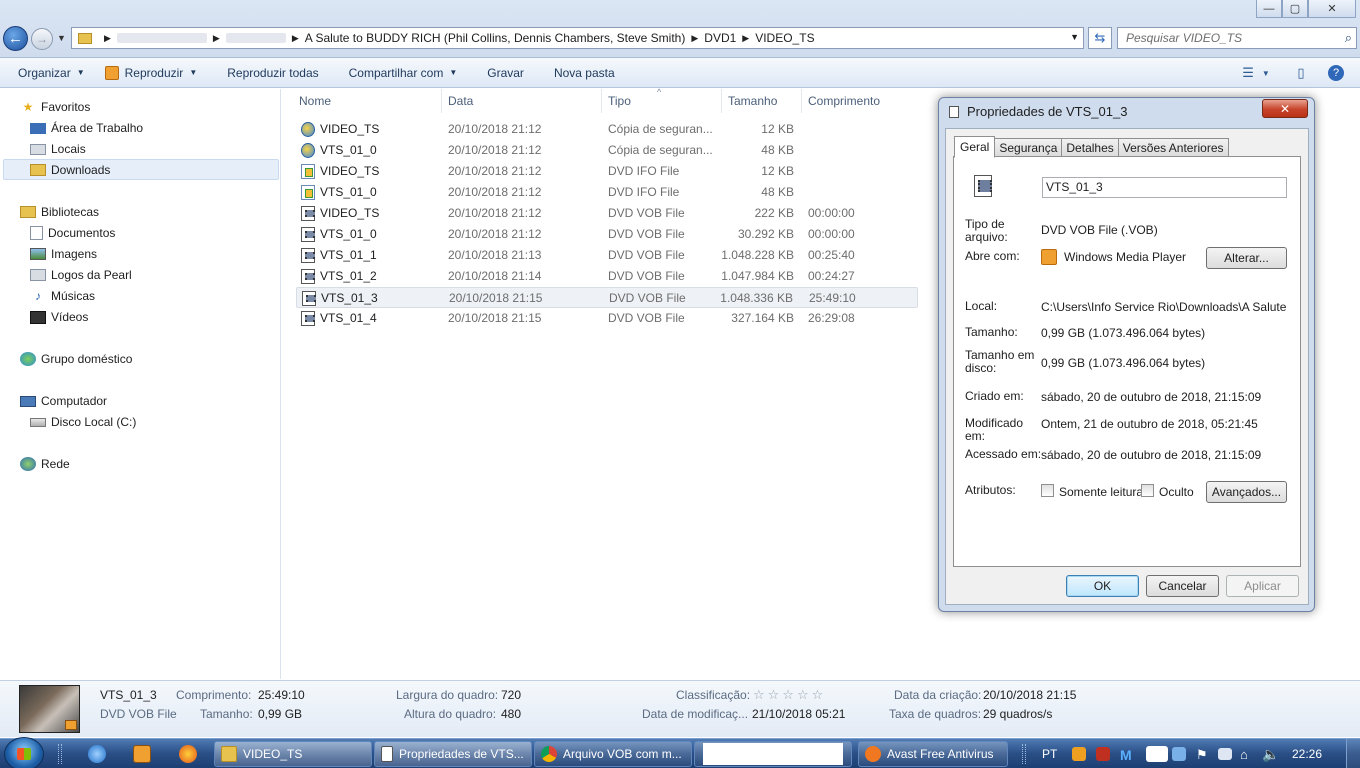  I want to click on nav-desktop: Área de Trabalho, so click(86, 128).